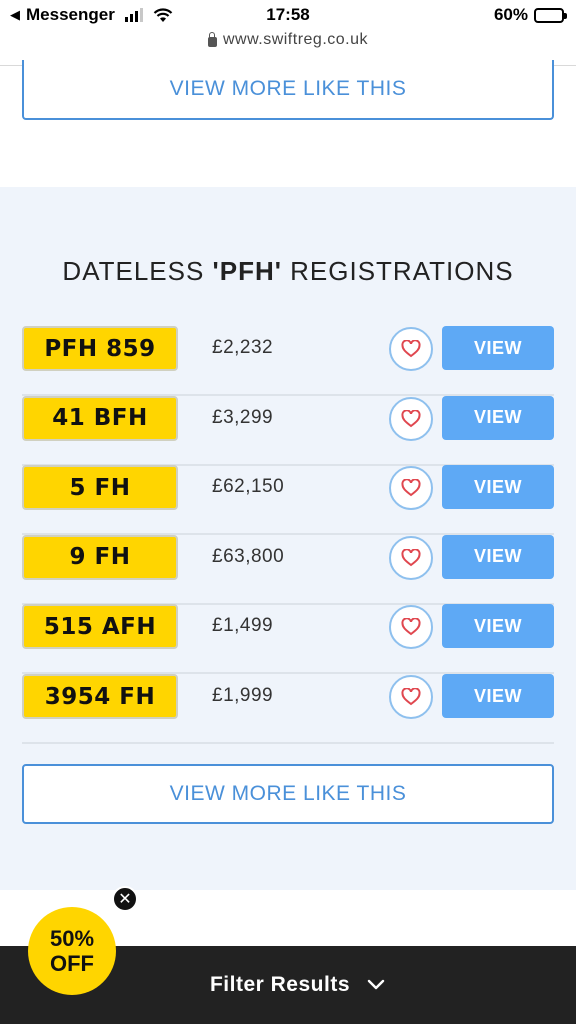  What do you see at coordinates (288, 361) in the screenshot?
I see `registration-row: PFH 859 £2,232 VIEW` at bounding box center [288, 361].